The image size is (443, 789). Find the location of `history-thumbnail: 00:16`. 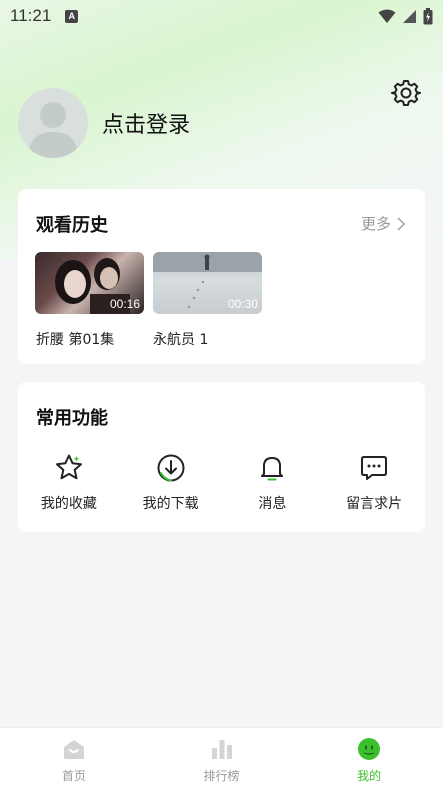

history-thumbnail: 00:16 is located at coordinates (89, 283).